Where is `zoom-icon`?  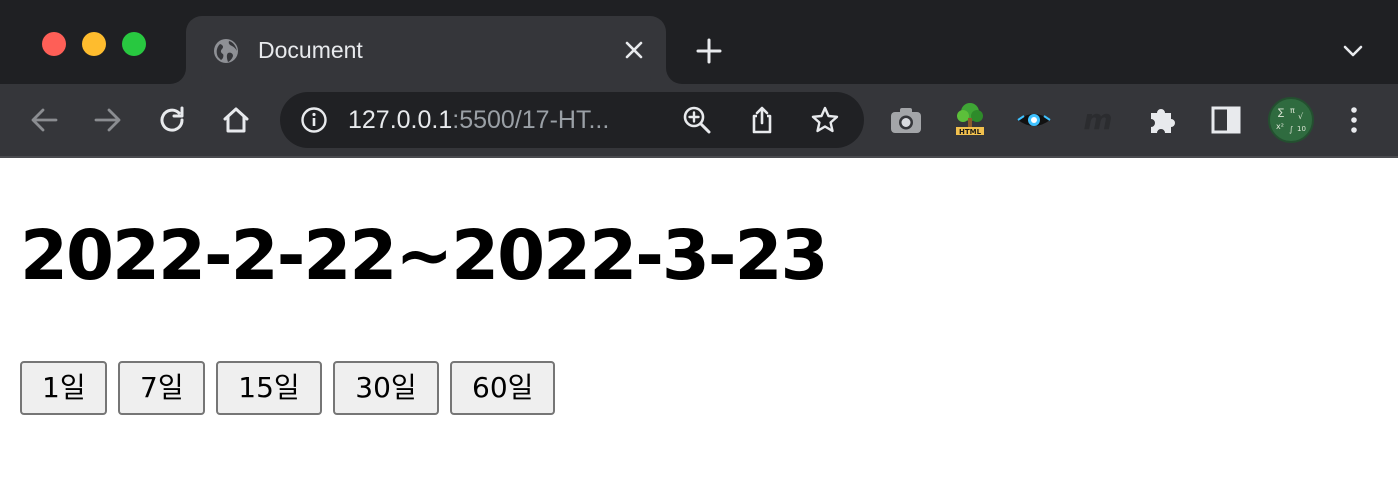 zoom-icon is located at coordinates (697, 120).